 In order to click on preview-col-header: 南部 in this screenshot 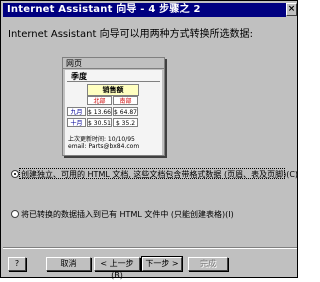, I will do `click(125, 100)`.